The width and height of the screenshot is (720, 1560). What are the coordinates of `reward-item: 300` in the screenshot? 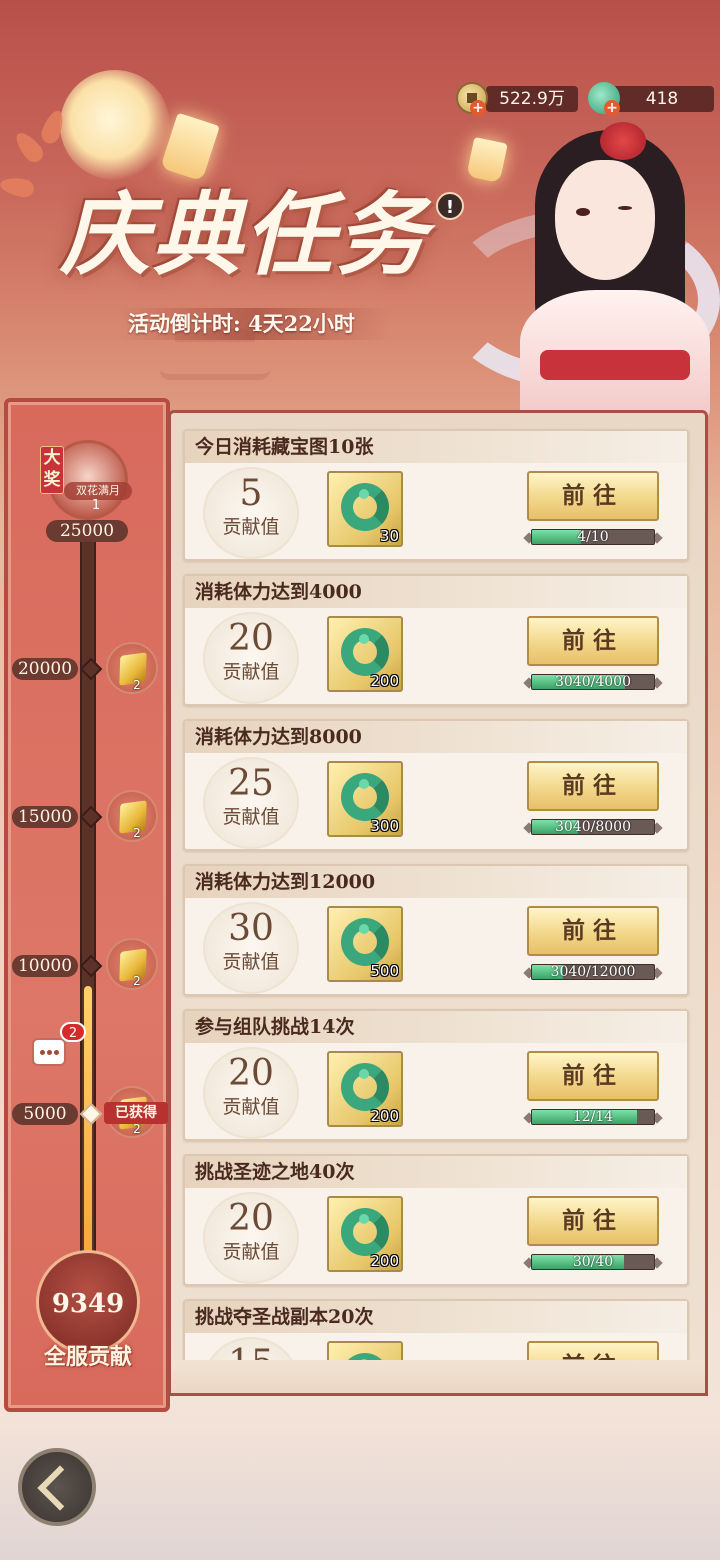 It's located at (365, 799).